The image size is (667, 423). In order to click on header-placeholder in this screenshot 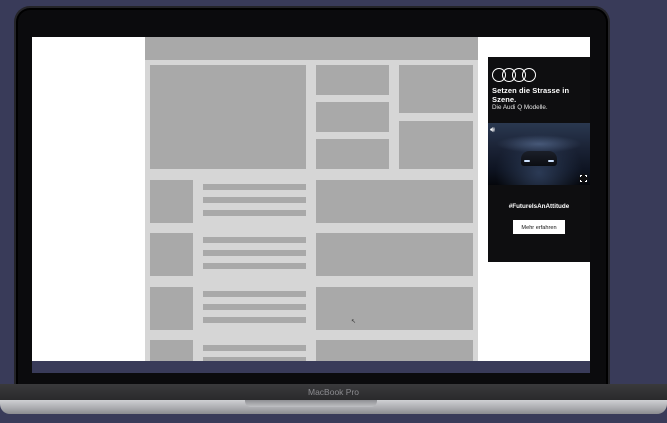, I will do `click(311, 48)`.